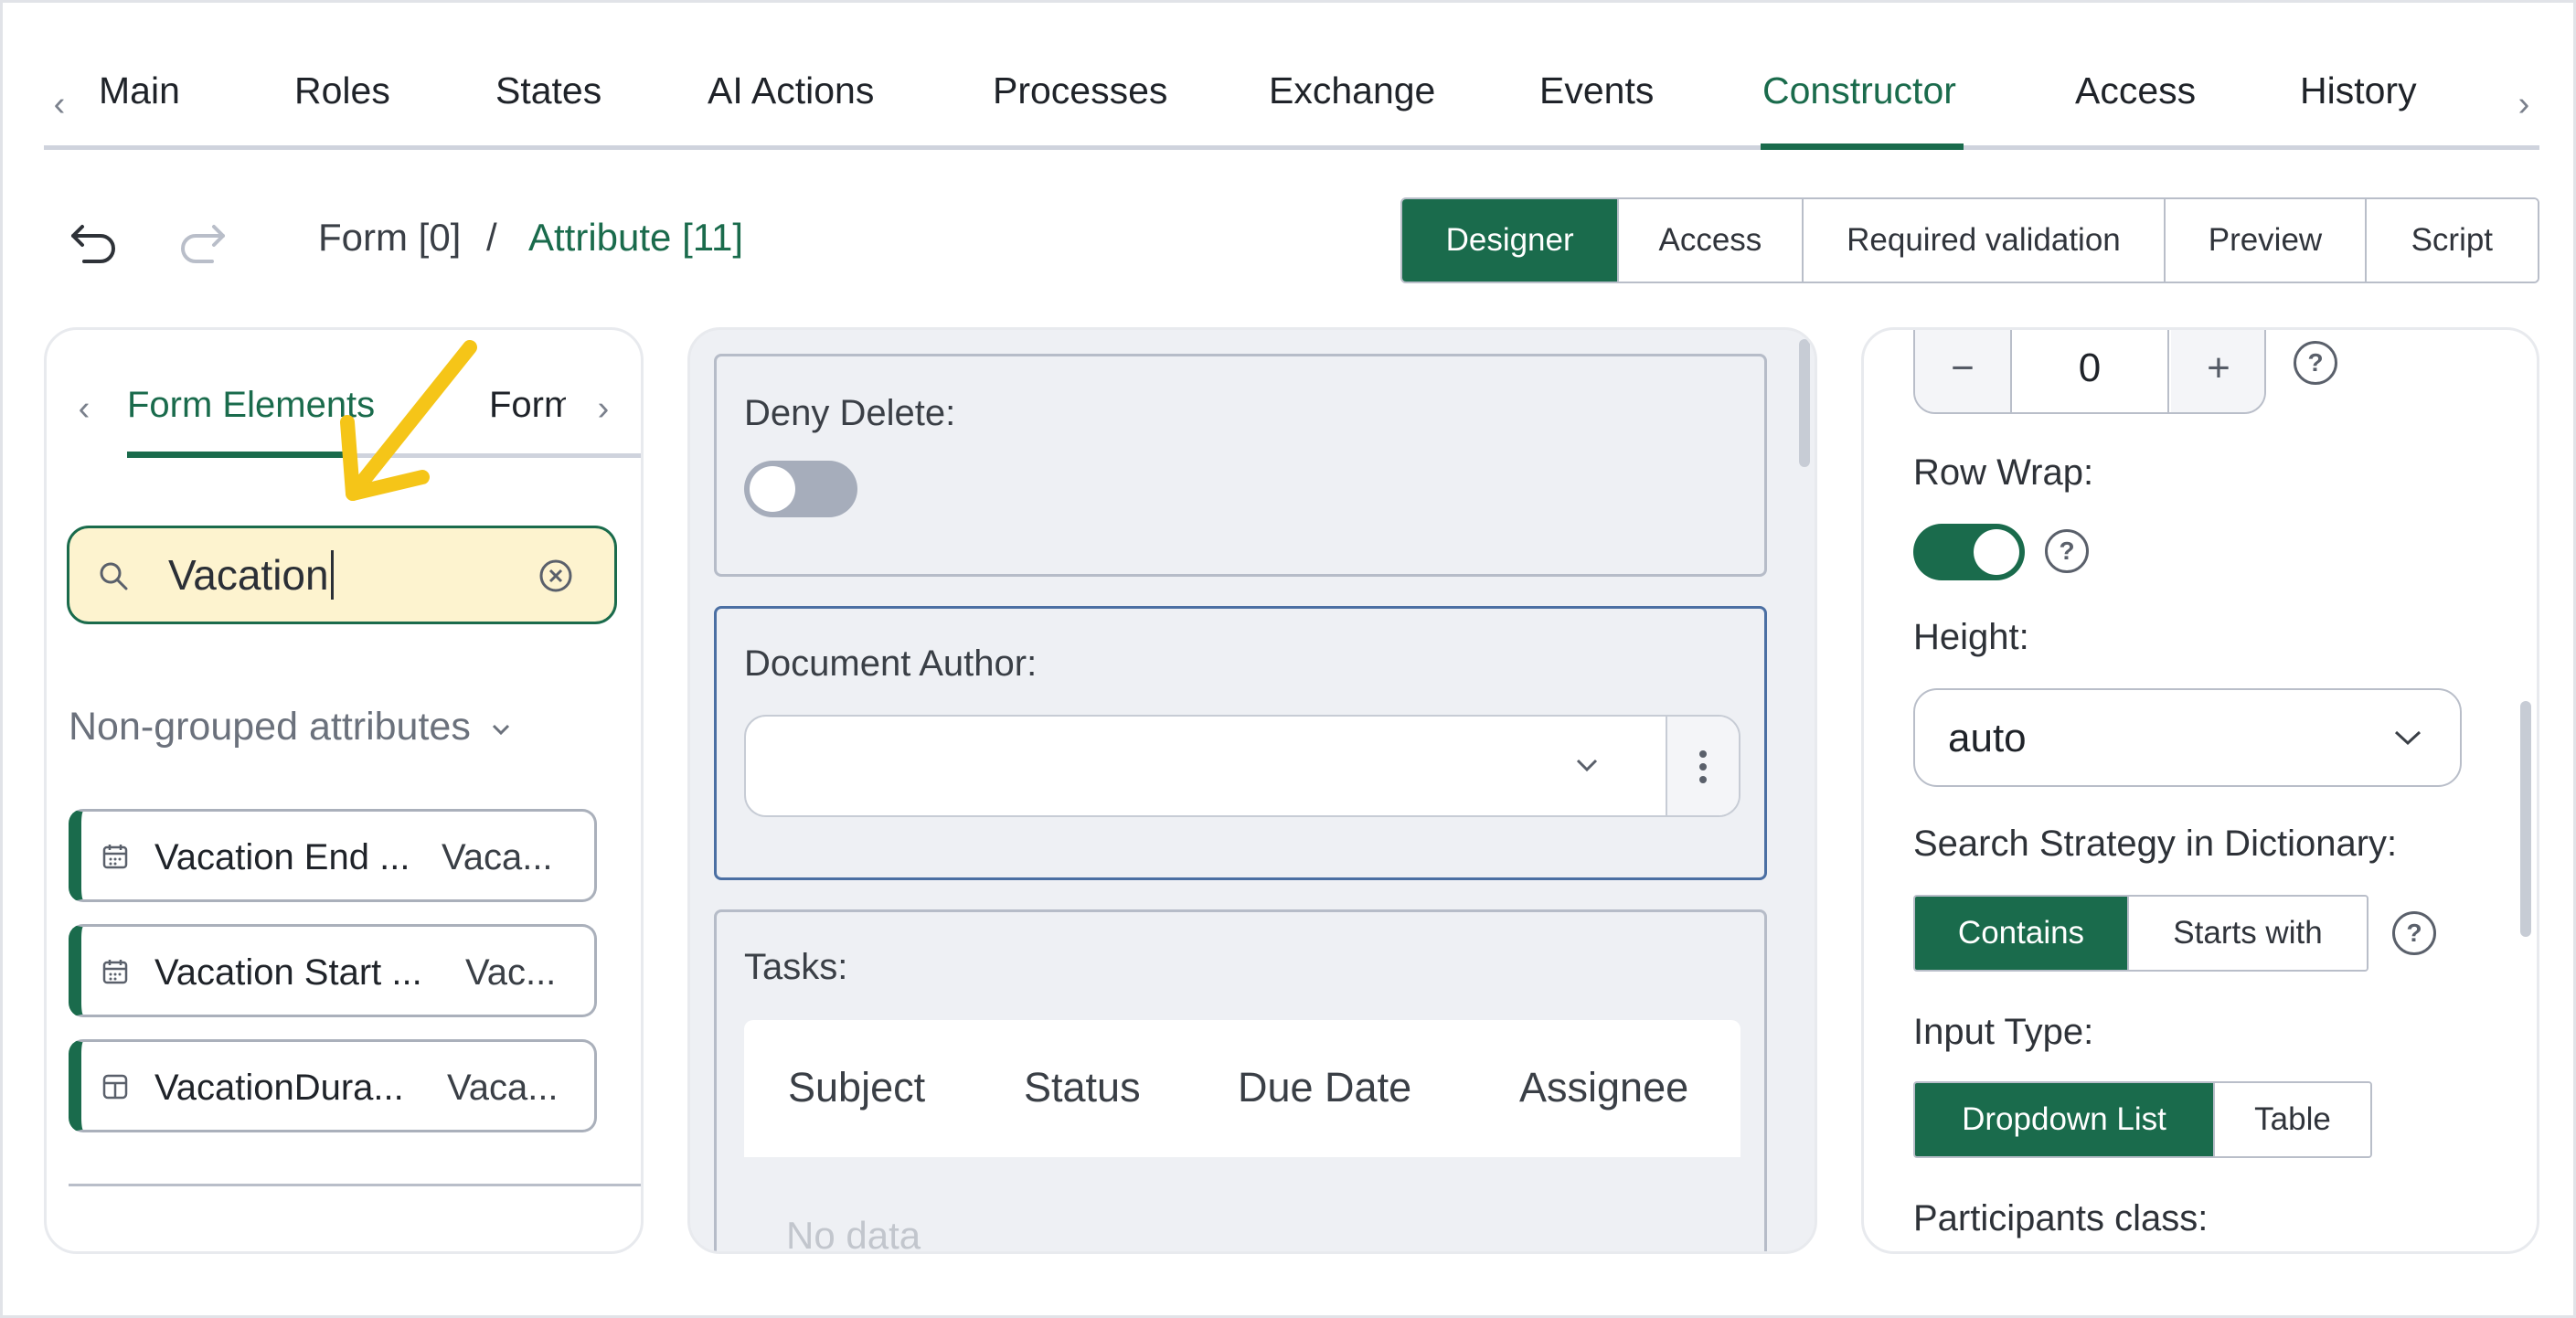 This screenshot has width=2576, height=1318. I want to click on non-grouped-attributes-header: Non-grouped attributes, so click(290, 727).